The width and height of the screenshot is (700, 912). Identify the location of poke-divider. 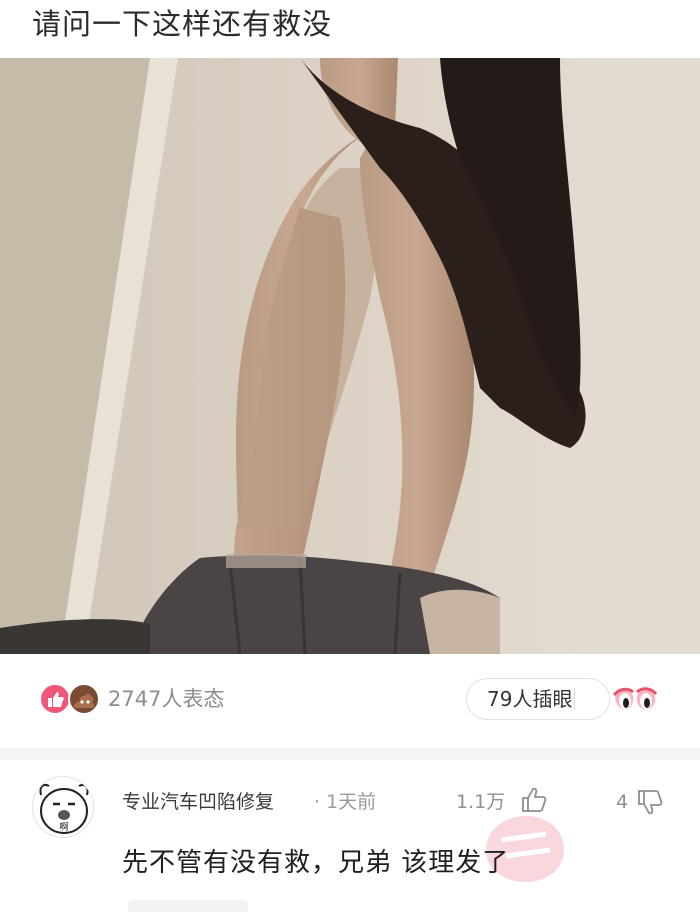
(574, 699).